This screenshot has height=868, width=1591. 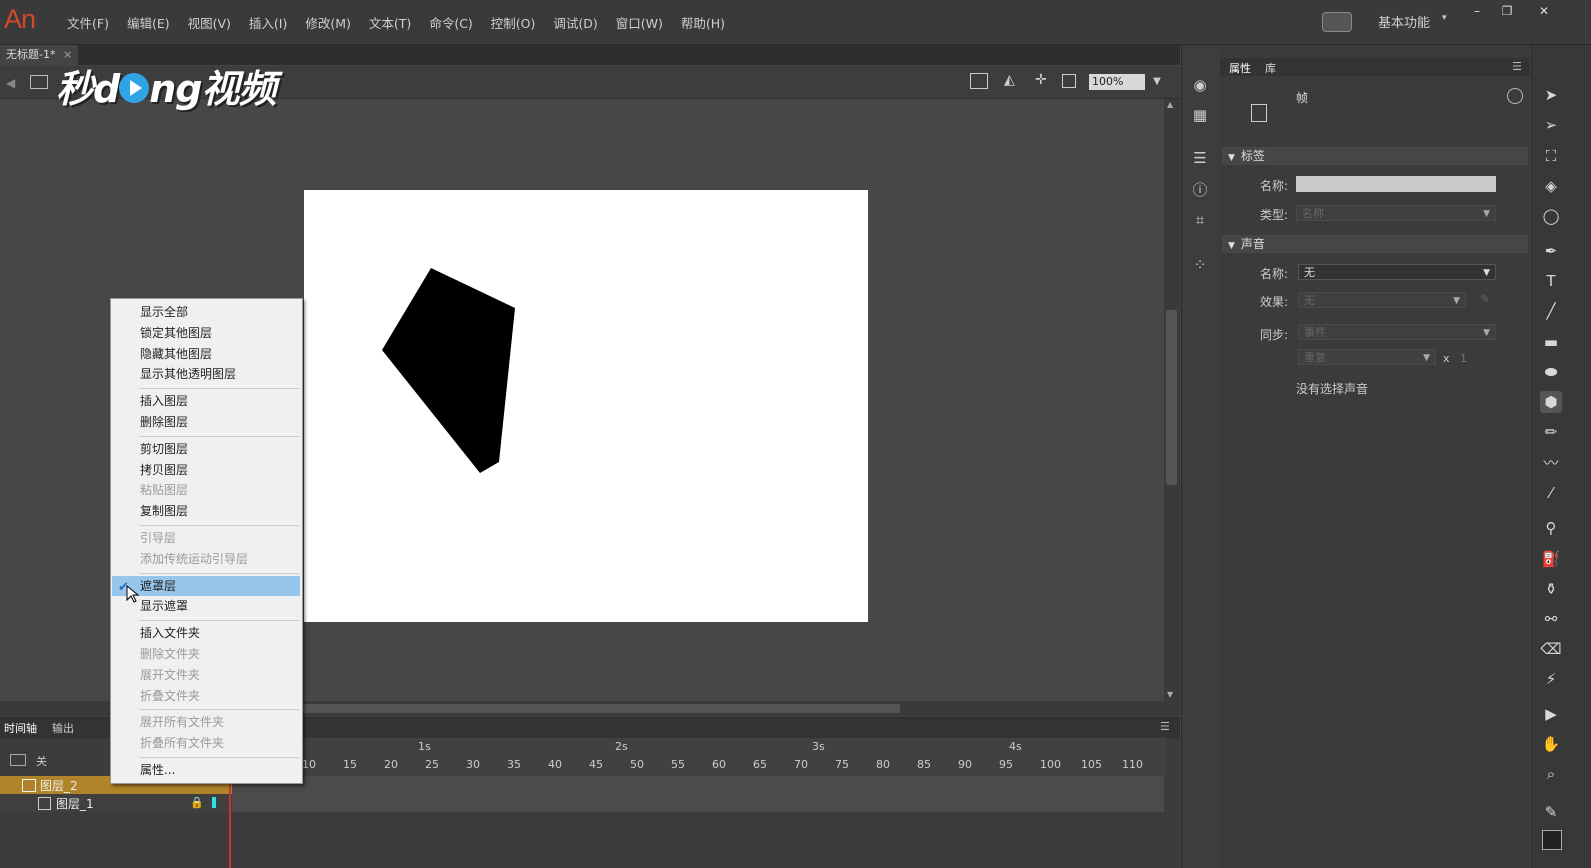 What do you see at coordinates (206, 333) in the screenshot?
I see `context-menu-item: 锁定其他图层` at bounding box center [206, 333].